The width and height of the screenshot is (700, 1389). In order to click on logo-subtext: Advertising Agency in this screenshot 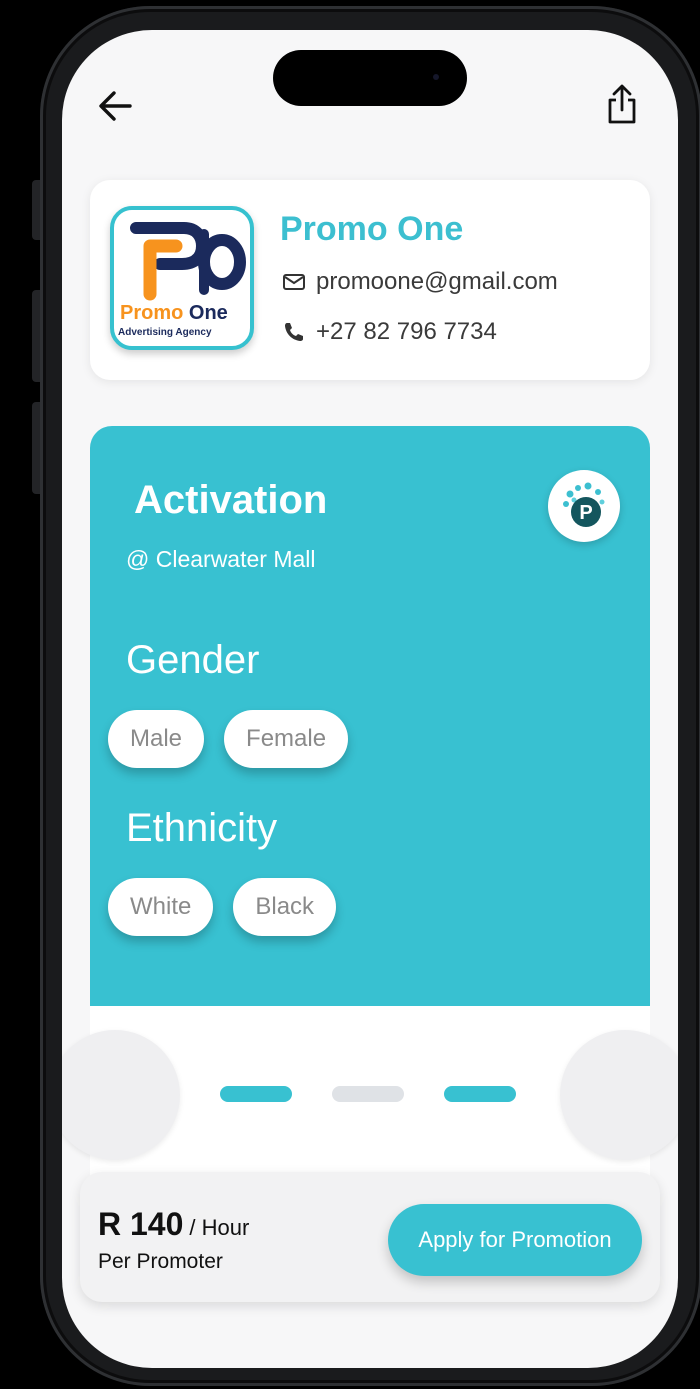, I will do `click(165, 332)`.